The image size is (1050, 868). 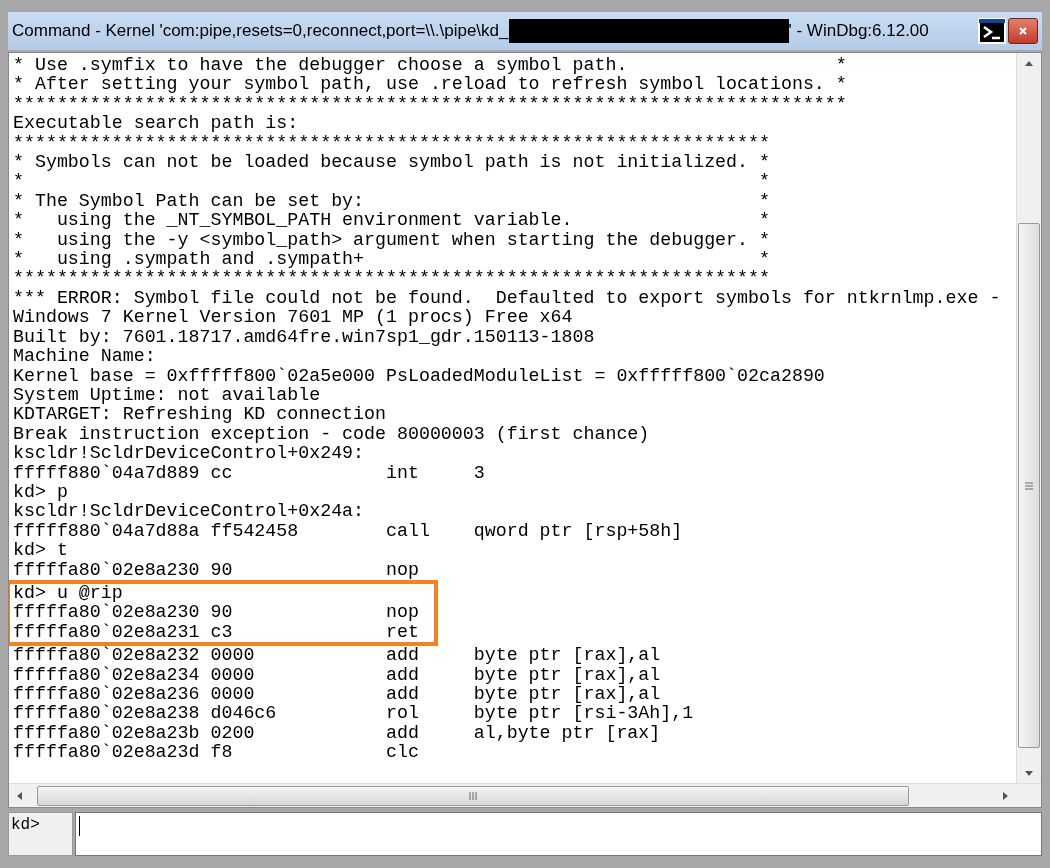 What do you see at coordinates (392, 201) in the screenshot?
I see `output-line: * The Symbol Path can be set by: *` at bounding box center [392, 201].